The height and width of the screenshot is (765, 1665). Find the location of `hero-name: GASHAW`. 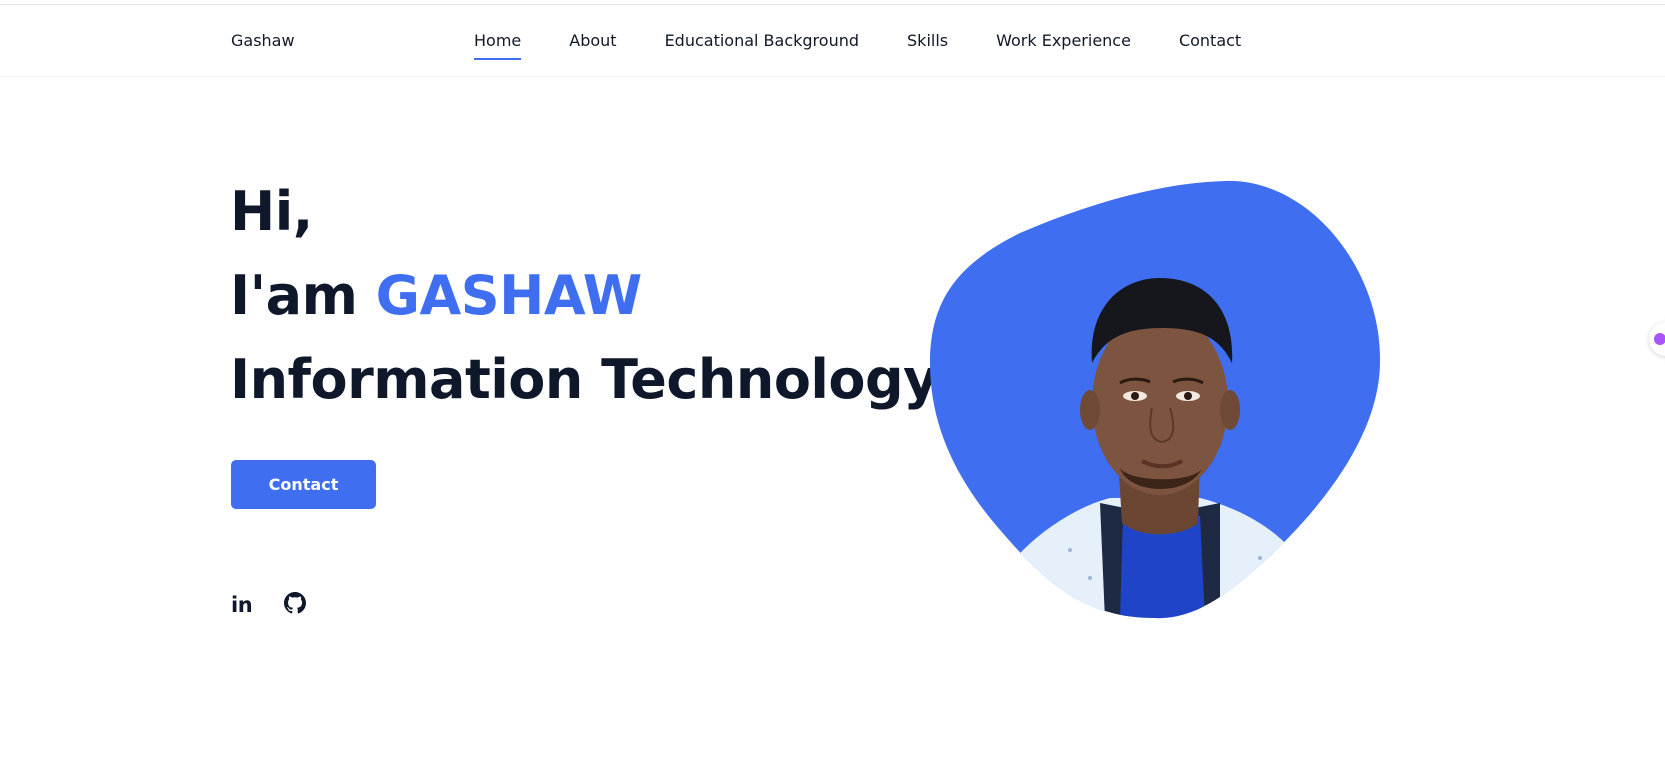

hero-name: GASHAW is located at coordinates (509, 295).